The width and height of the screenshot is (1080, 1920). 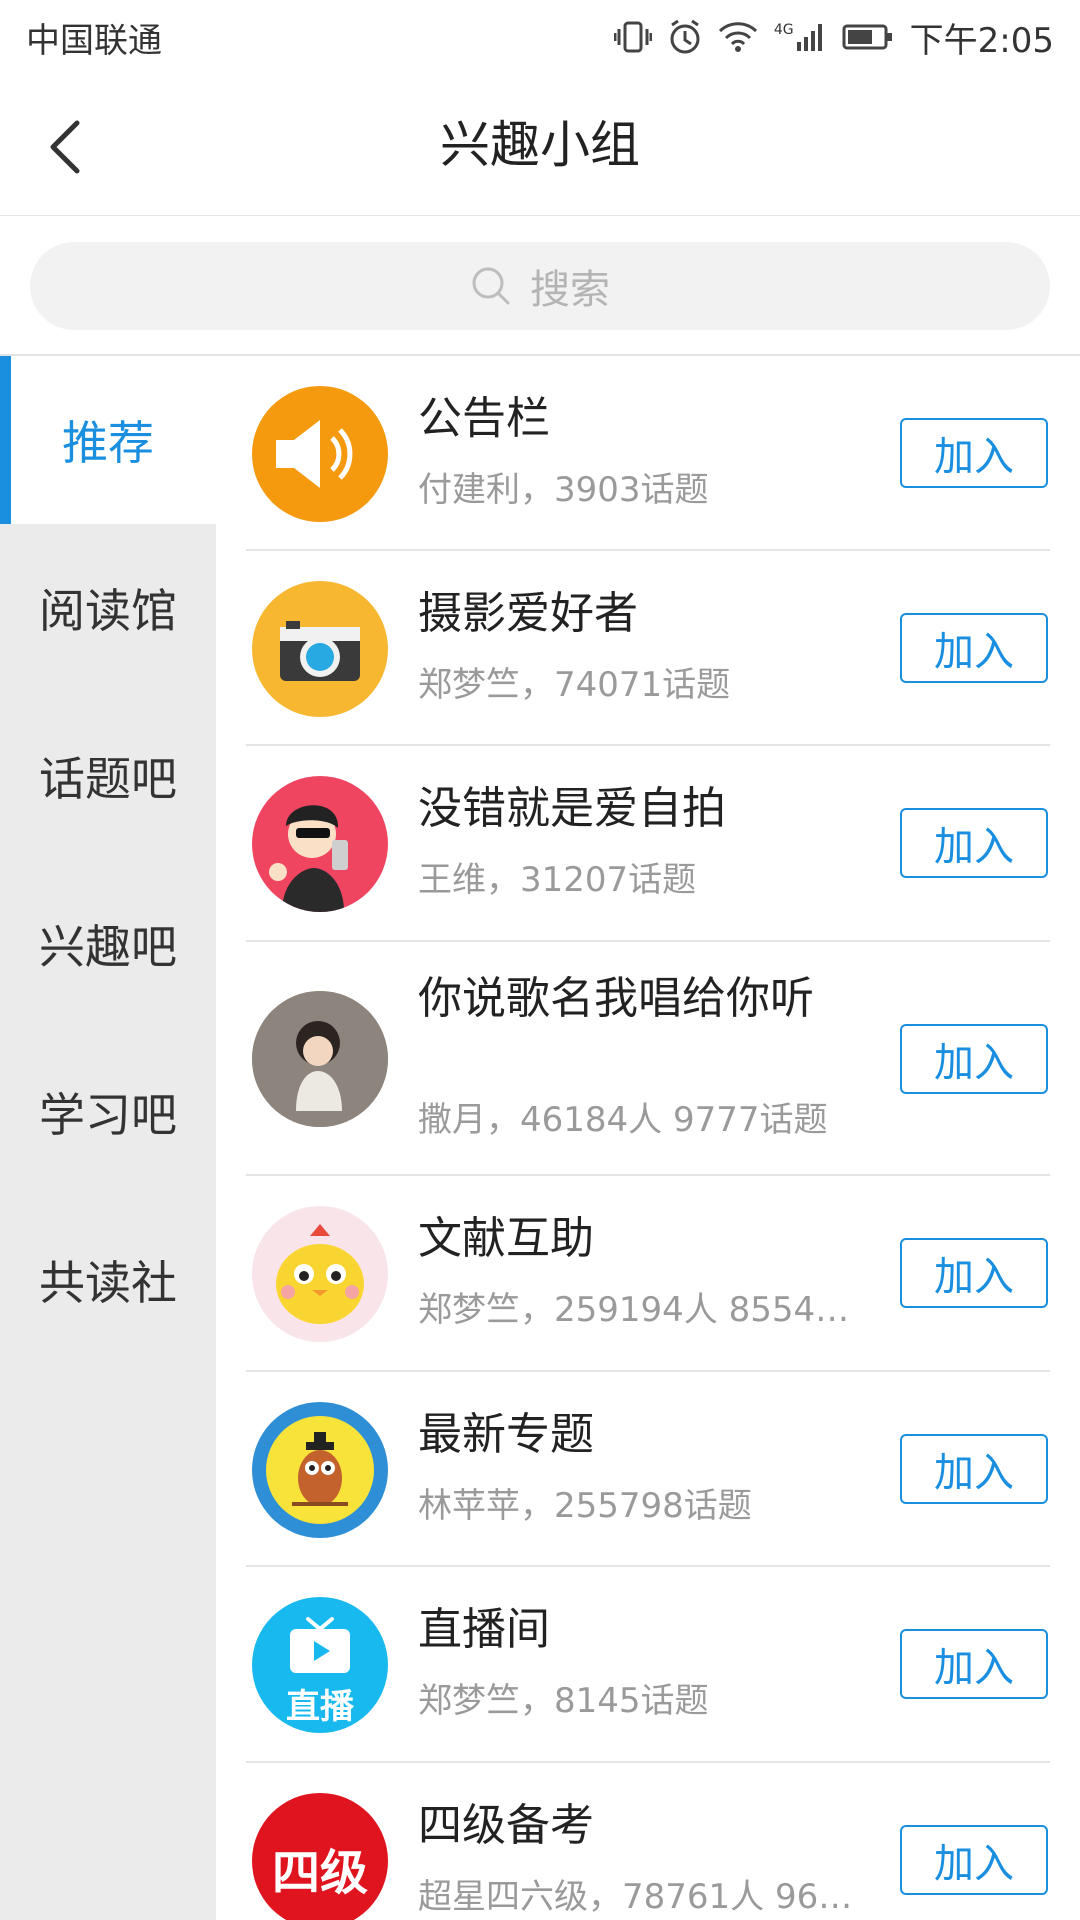 I want to click on list-item: 文献互助 郑梦竺，259194人 85540… 加入, so click(x=648, y=1274).